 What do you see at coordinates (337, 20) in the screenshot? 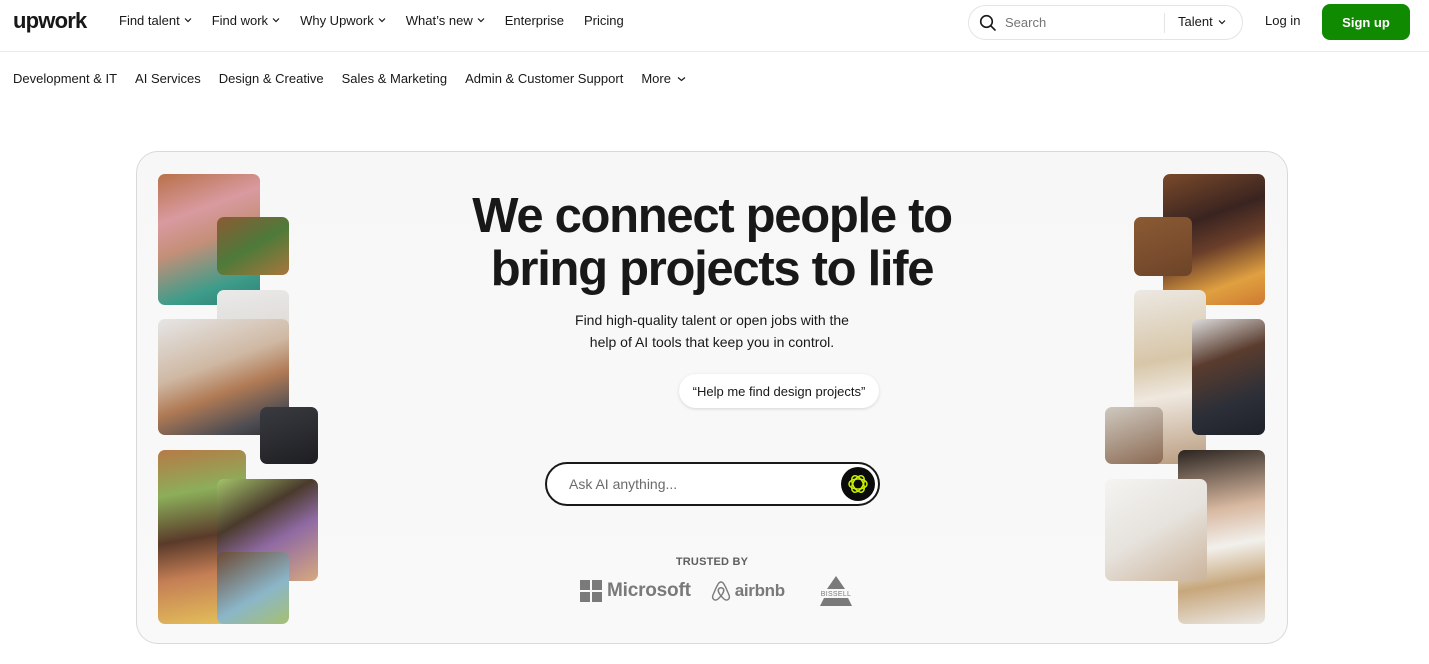
I see `nav-label: Why Upwork` at bounding box center [337, 20].